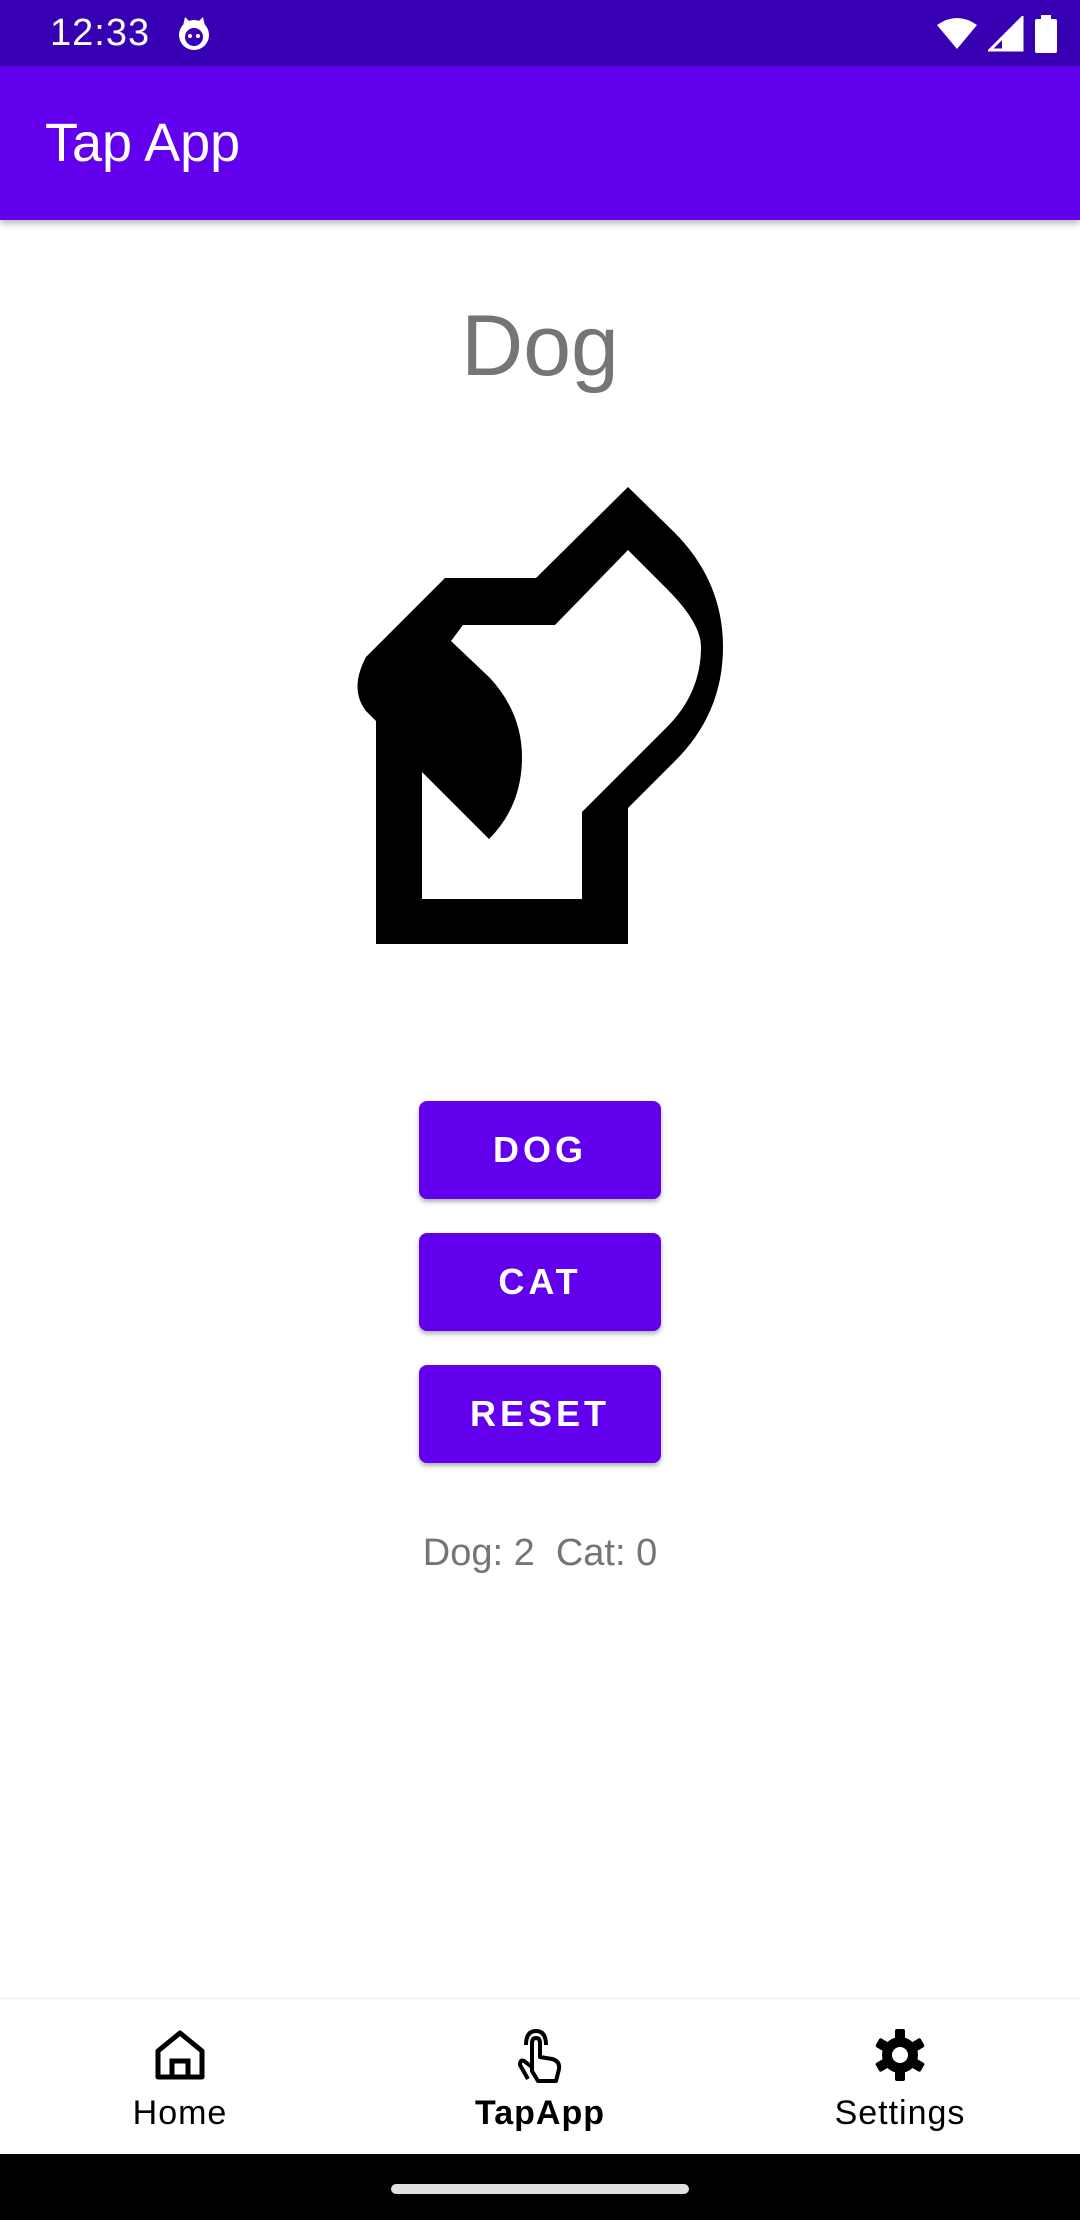 The width and height of the screenshot is (1080, 2220). What do you see at coordinates (540, 1553) in the screenshot?
I see `tap-counter: Dog: 2 Cat: 0` at bounding box center [540, 1553].